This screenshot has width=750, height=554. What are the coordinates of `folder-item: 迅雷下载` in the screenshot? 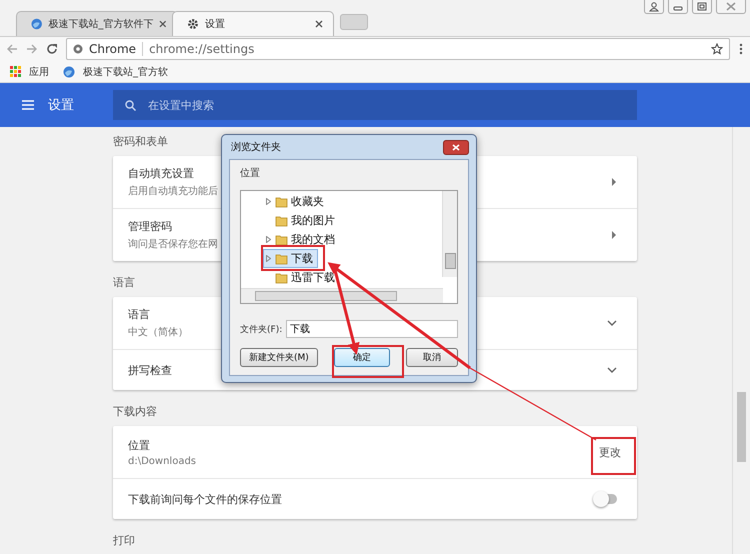 It's located at (301, 277).